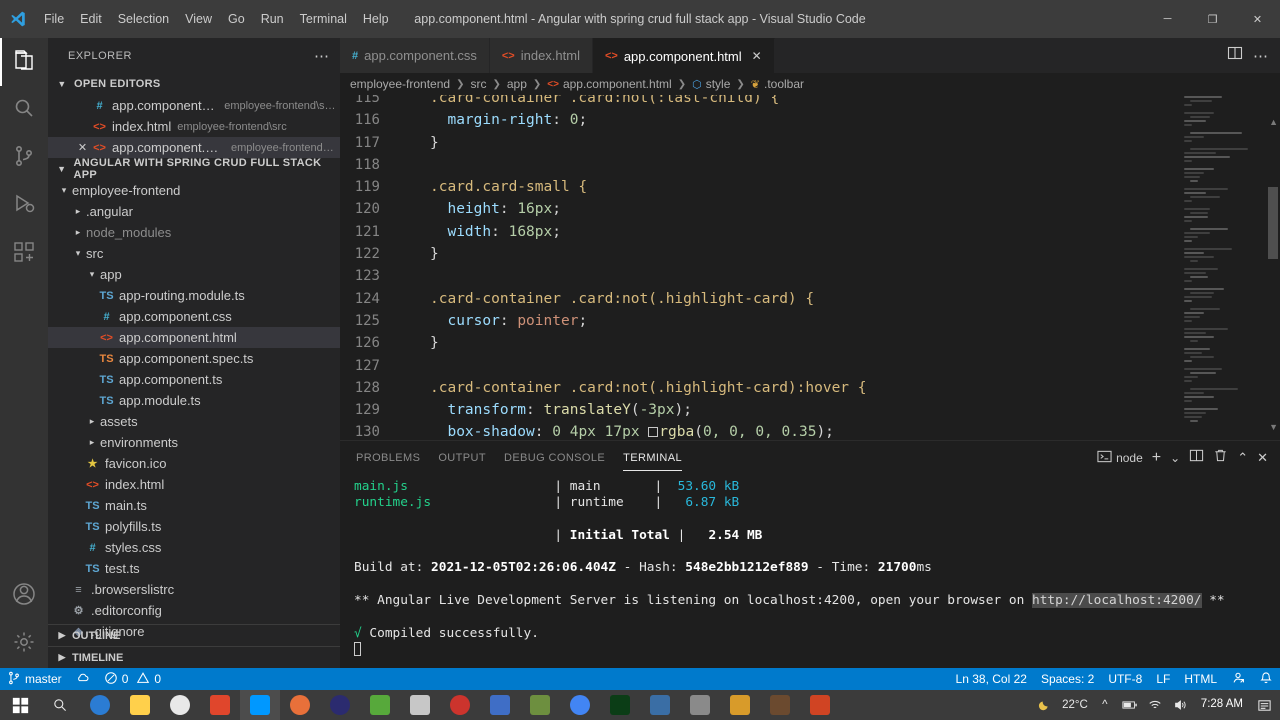 The image size is (1280, 720). I want to click on menu-view: View, so click(198, 19).